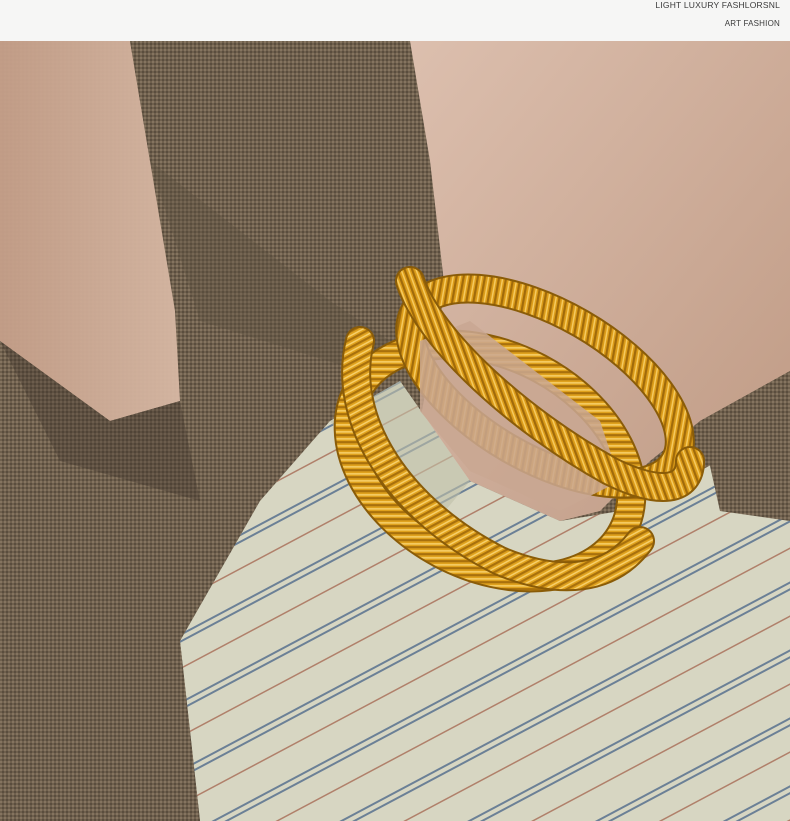 The height and width of the screenshot is (821, 790). What do you see at coordinates (395, 20) in the screenshot?
I see `header-bar: Light luxury fashlorsnl ART FASHION` at bounding box center [395, 20].